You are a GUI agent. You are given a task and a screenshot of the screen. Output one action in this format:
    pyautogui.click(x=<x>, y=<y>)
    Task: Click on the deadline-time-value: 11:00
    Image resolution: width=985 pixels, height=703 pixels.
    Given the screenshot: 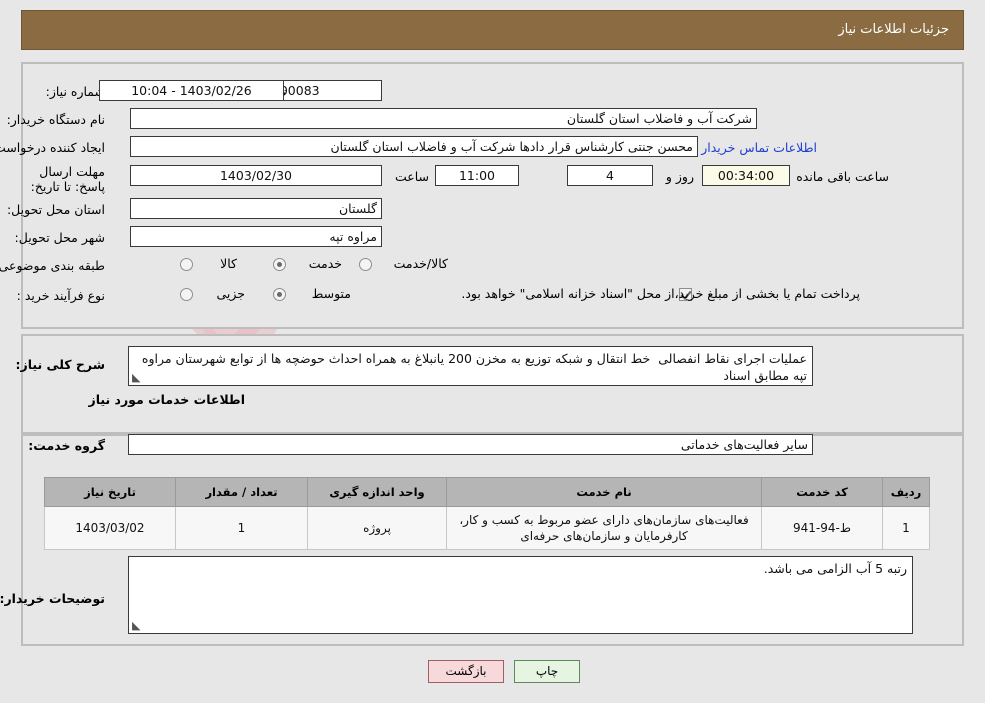 What is the action you would take?
    pyautogui.click(x=477, y=175)
    